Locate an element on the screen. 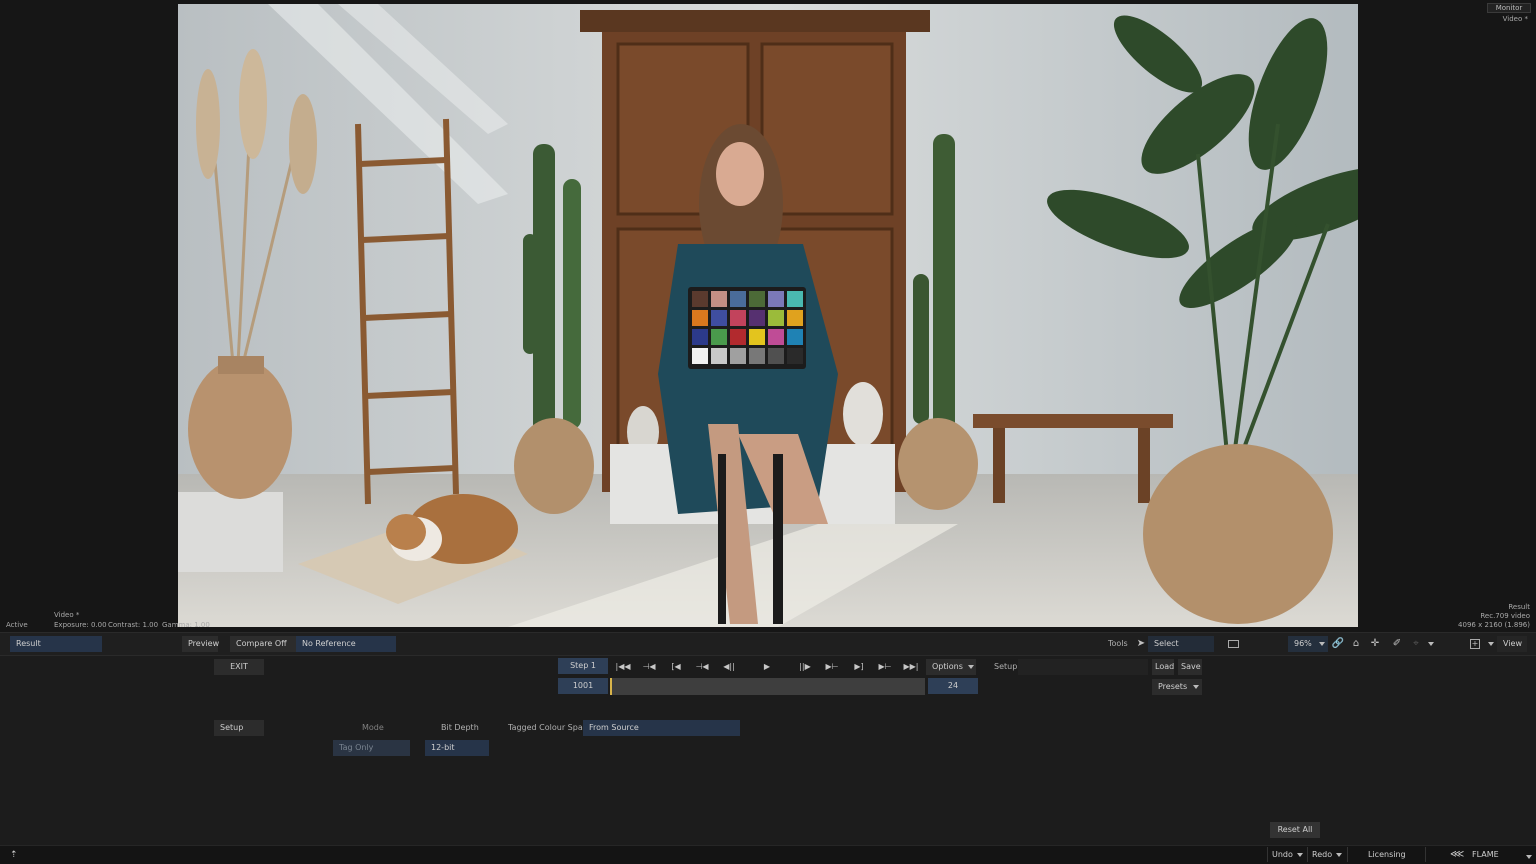 The width and height of the screenshot is (1536, 864). step-forward-icon: ||▶ is located at coordinates (805, 666).